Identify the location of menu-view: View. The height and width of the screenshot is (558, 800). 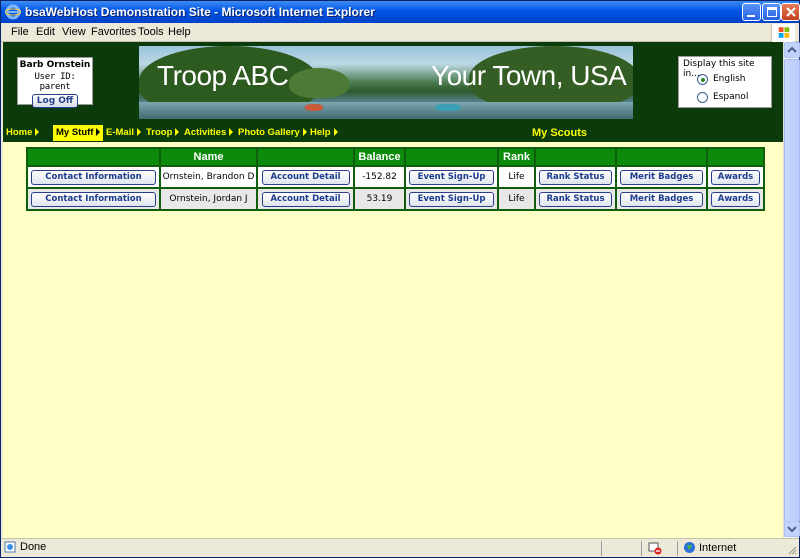
(74, 32).